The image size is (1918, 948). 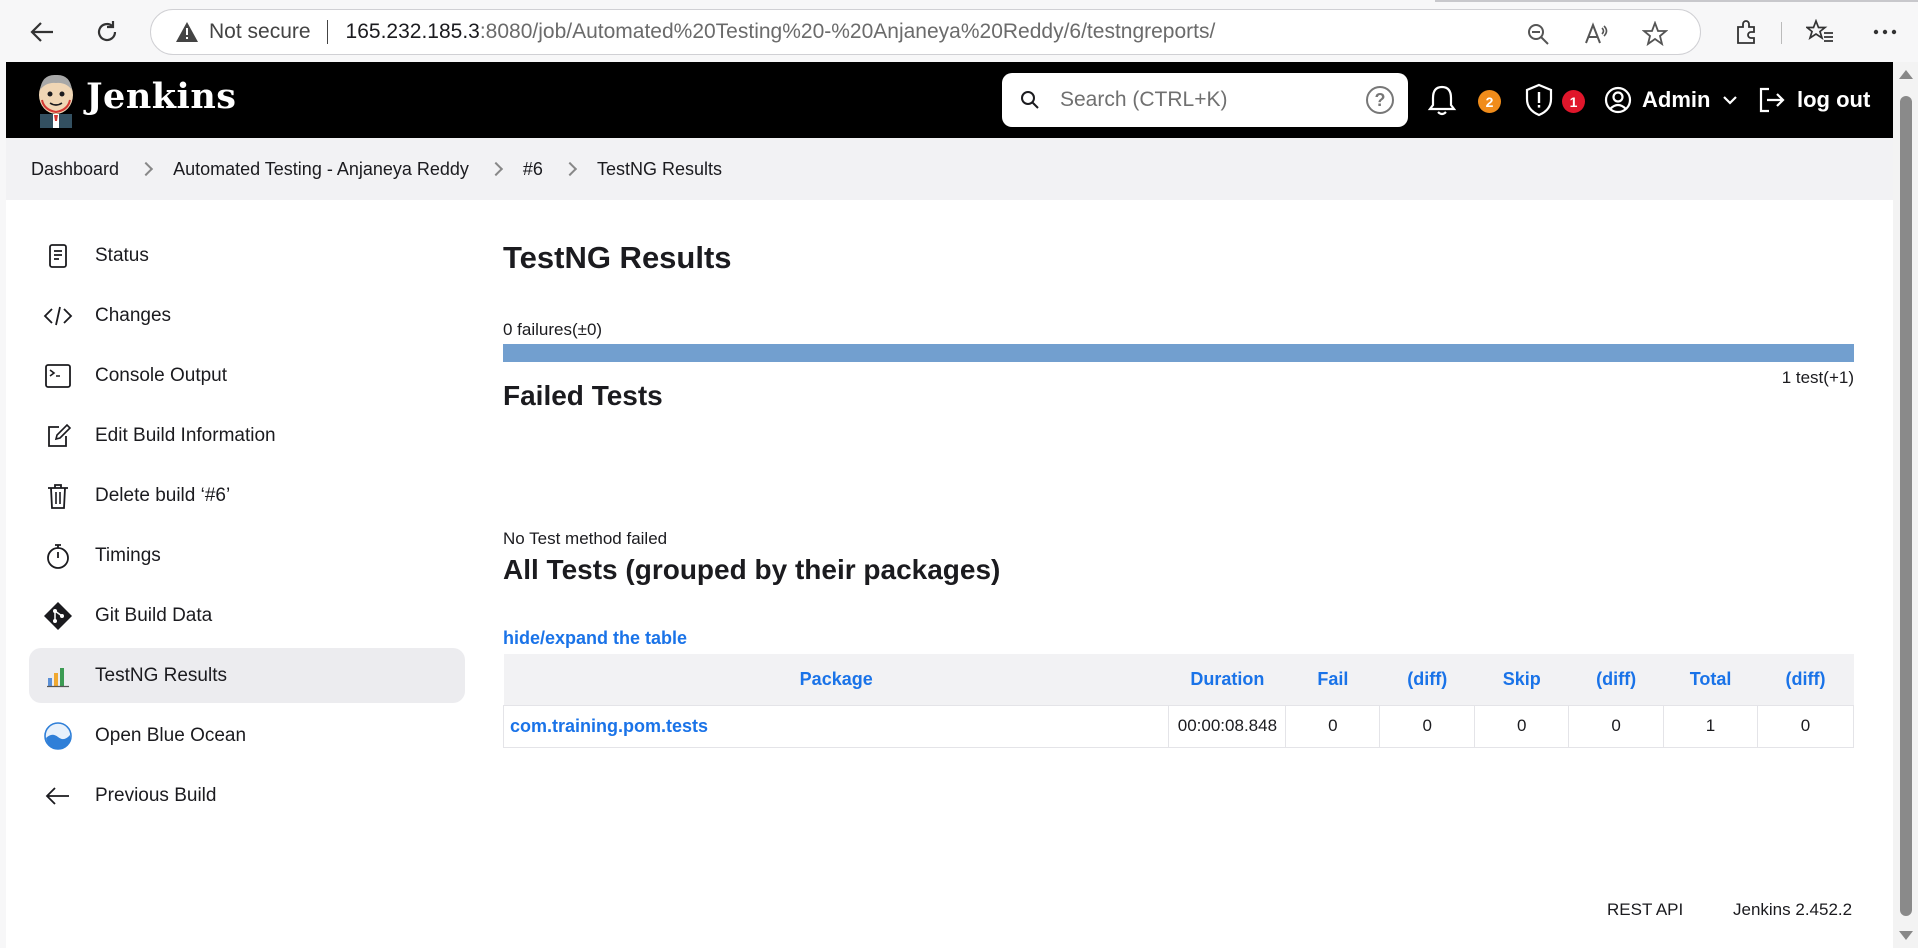 I want to click on no-failed-message: No Test method failed, so click(x=585, y=538).